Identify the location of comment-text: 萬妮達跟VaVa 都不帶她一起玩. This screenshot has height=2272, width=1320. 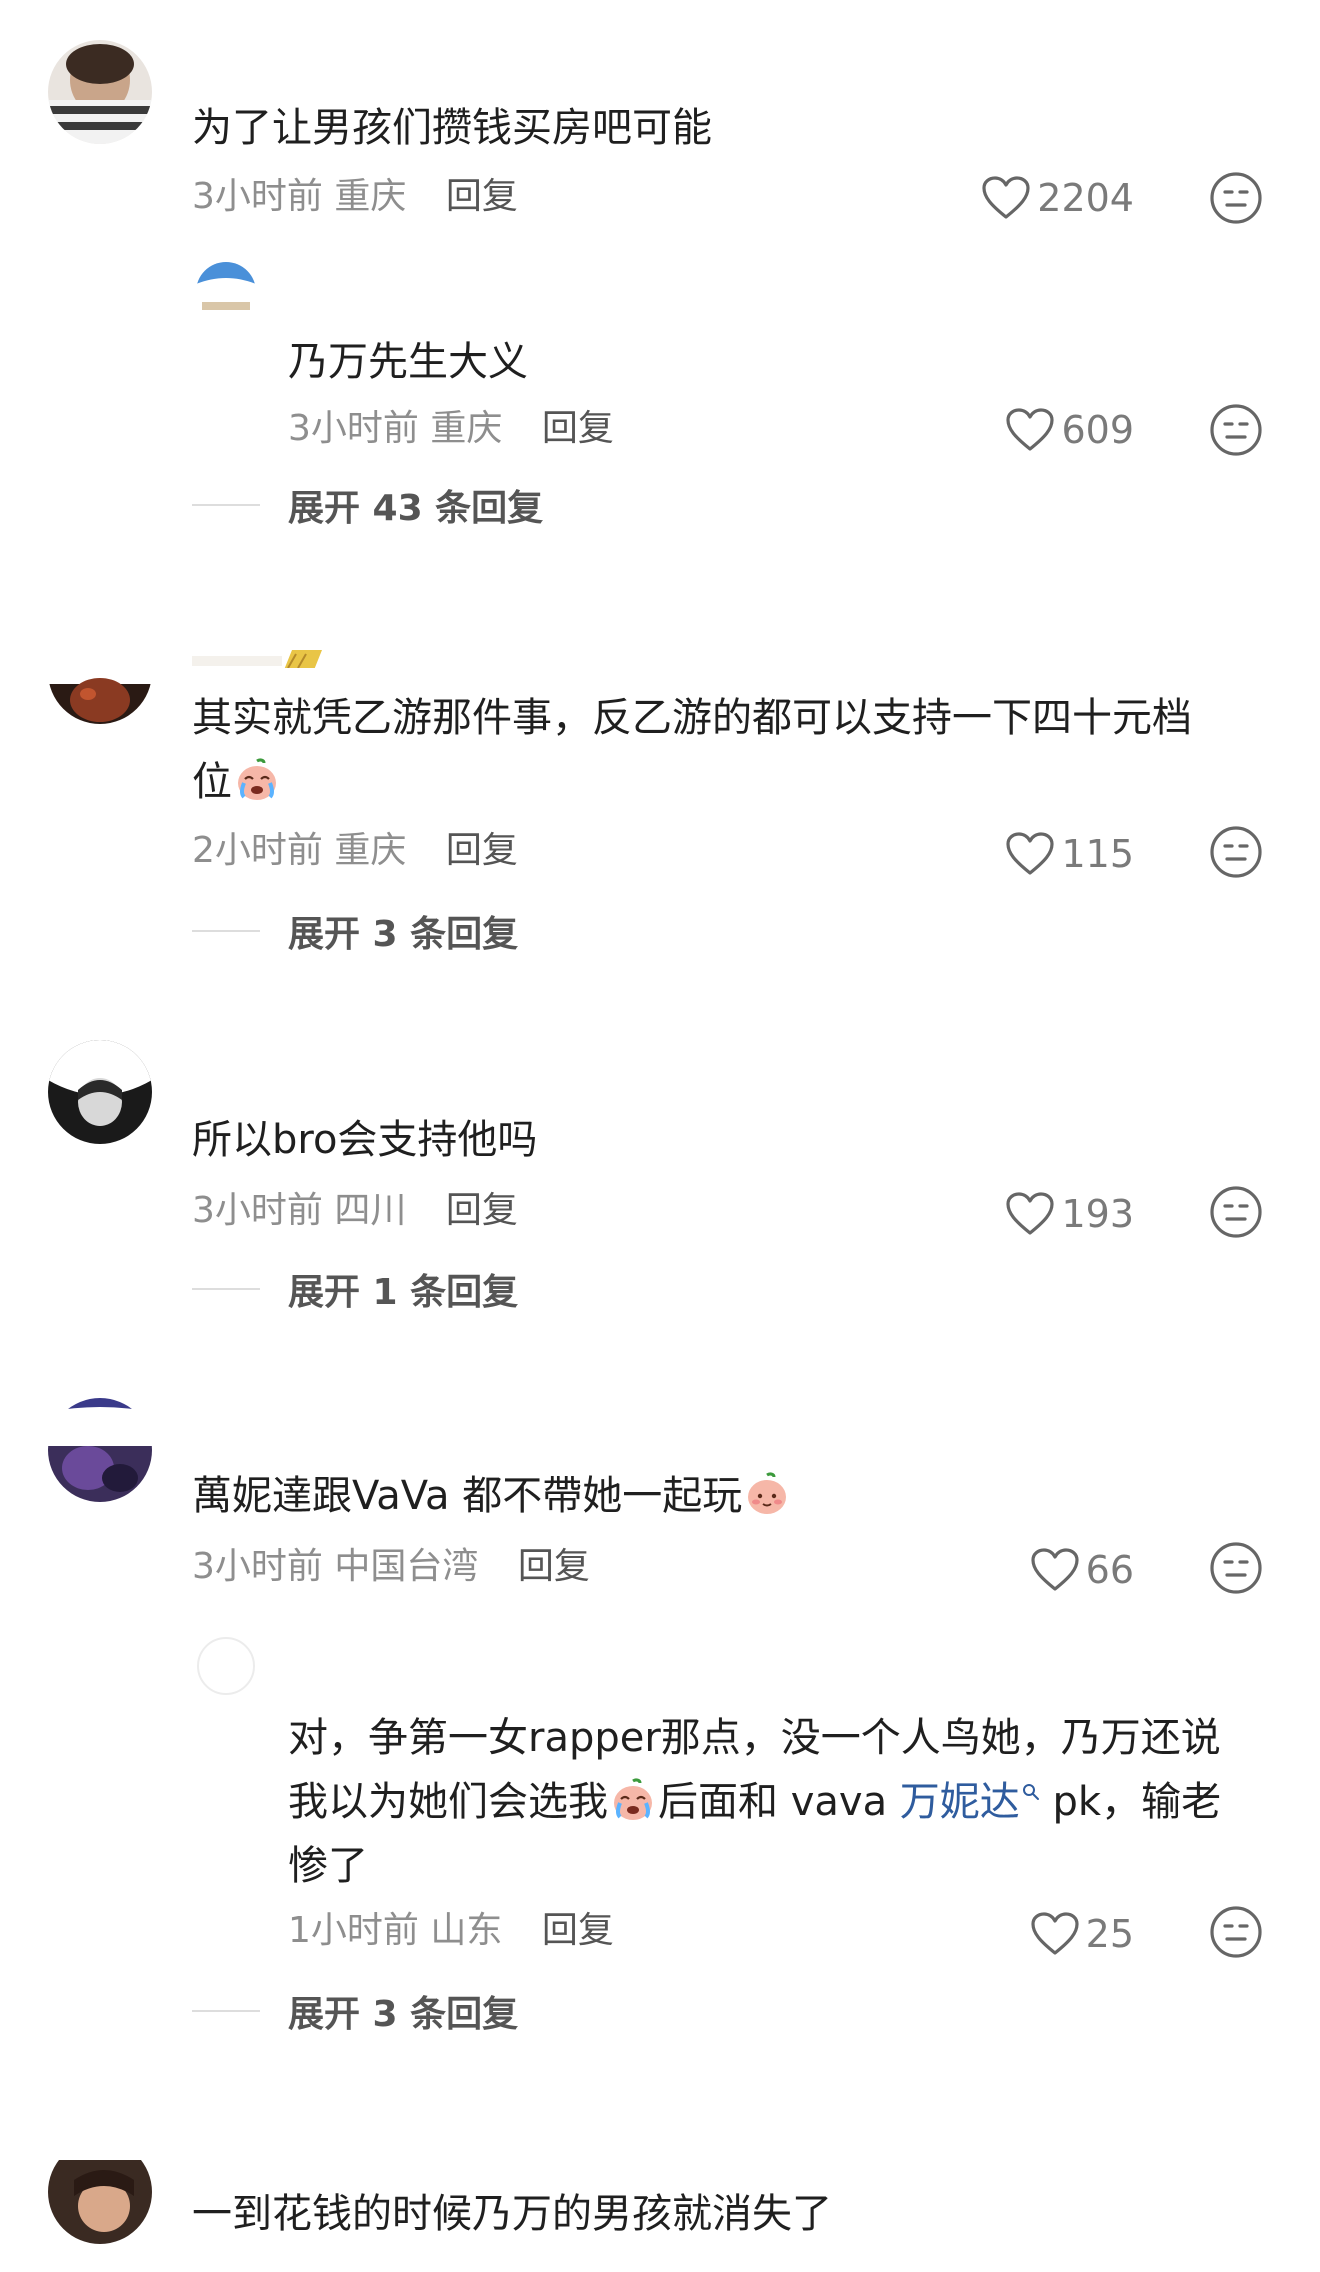
(722, 1496).